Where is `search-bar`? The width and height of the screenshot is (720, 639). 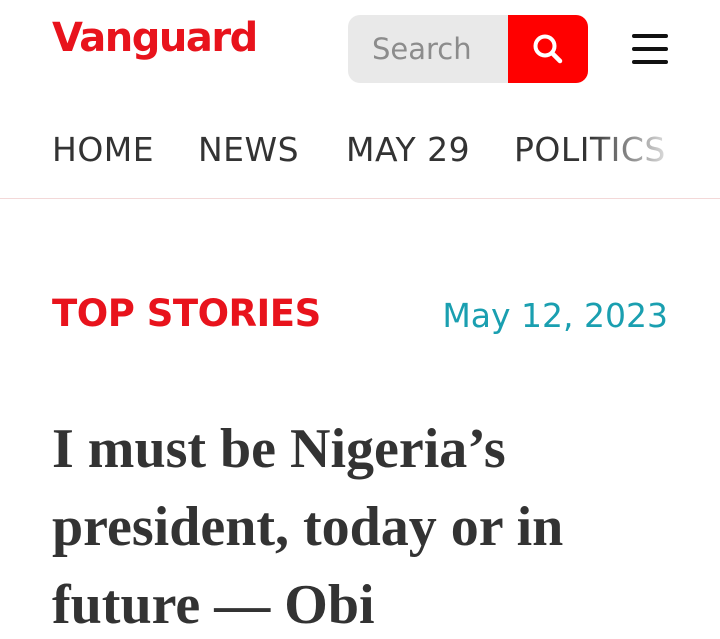 search-bar is located at coordinates (468, 49).